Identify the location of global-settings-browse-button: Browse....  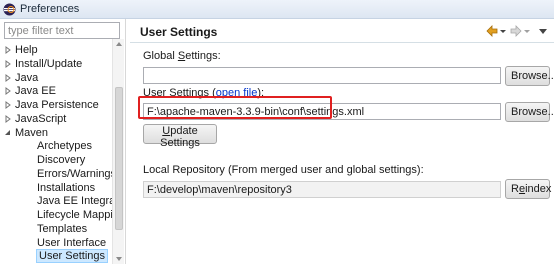
(529, 76).